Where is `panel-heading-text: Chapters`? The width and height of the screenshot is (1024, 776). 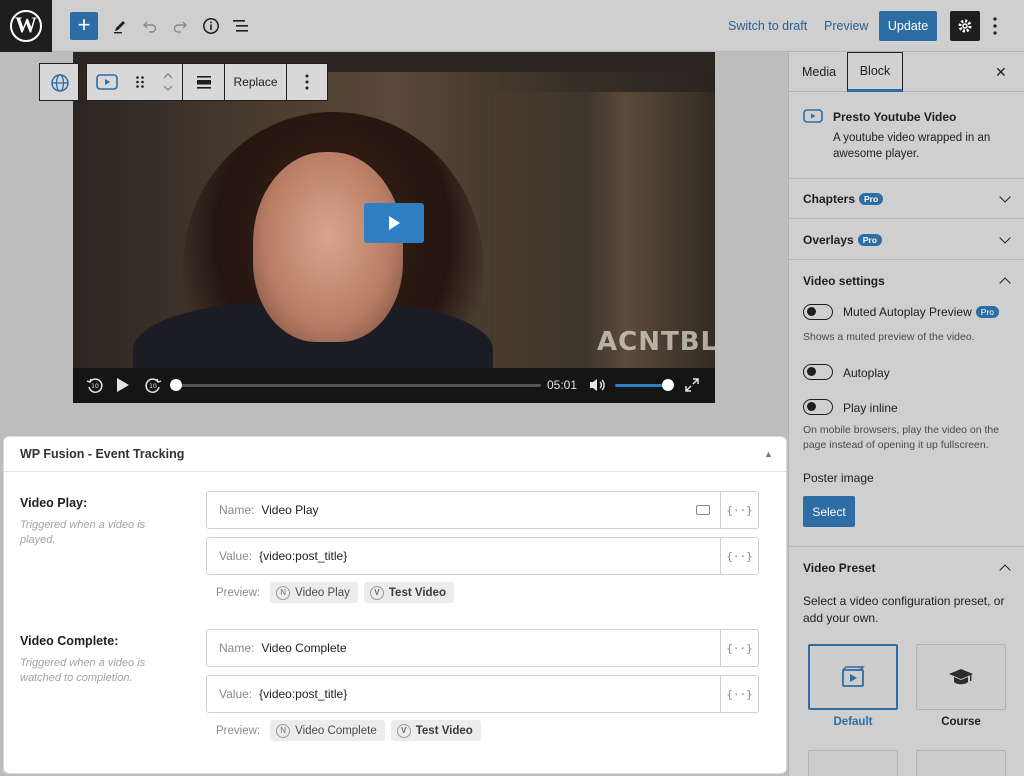 panel-heading-text: Chapters is located at coordinates (829, 199).